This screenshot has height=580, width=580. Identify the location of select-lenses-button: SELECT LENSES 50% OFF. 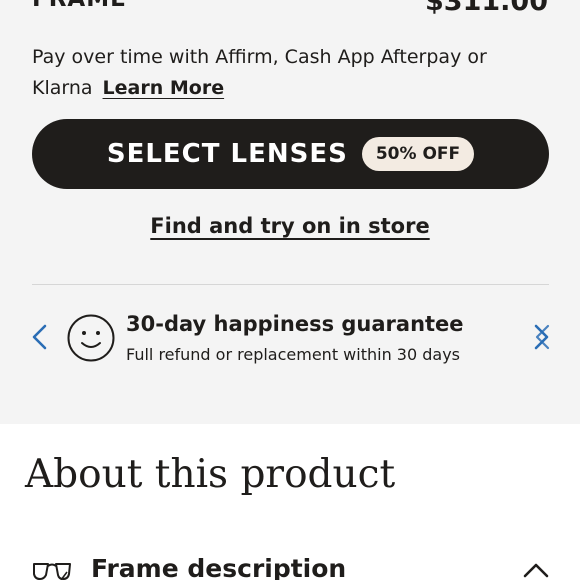
(290, 154).